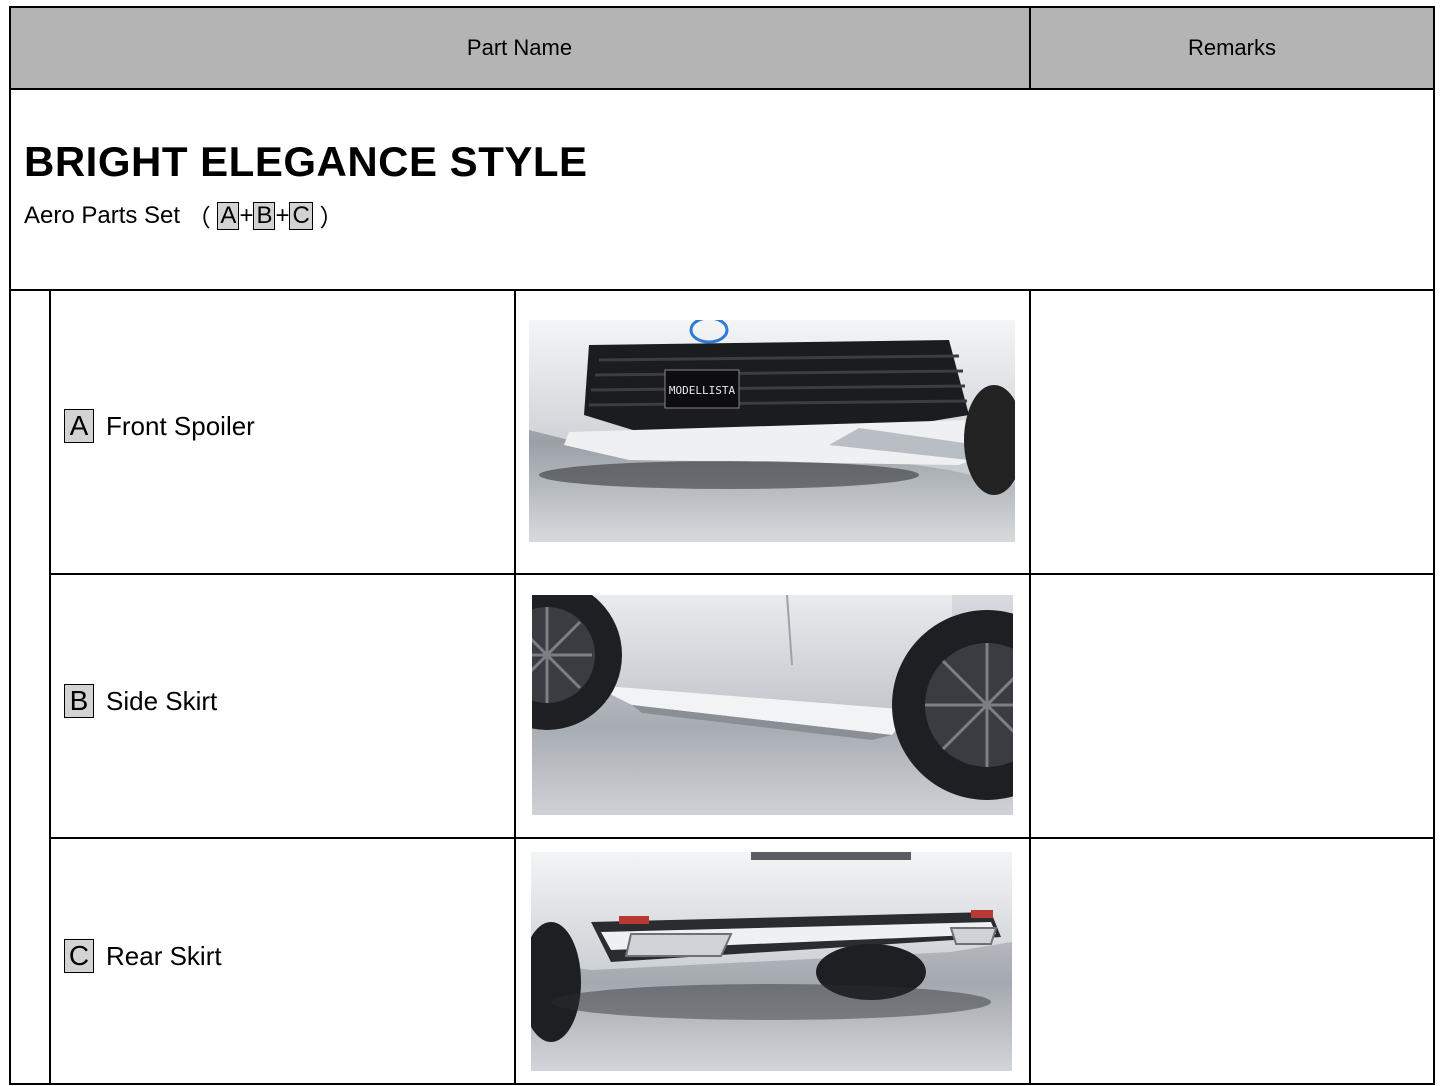 Image resolution: width=1450 pixels, height=1086 pixels. Describe the element at coordinates (102, 215) in the screenshot. I see `set-label: Aero Parts Set` at that location.